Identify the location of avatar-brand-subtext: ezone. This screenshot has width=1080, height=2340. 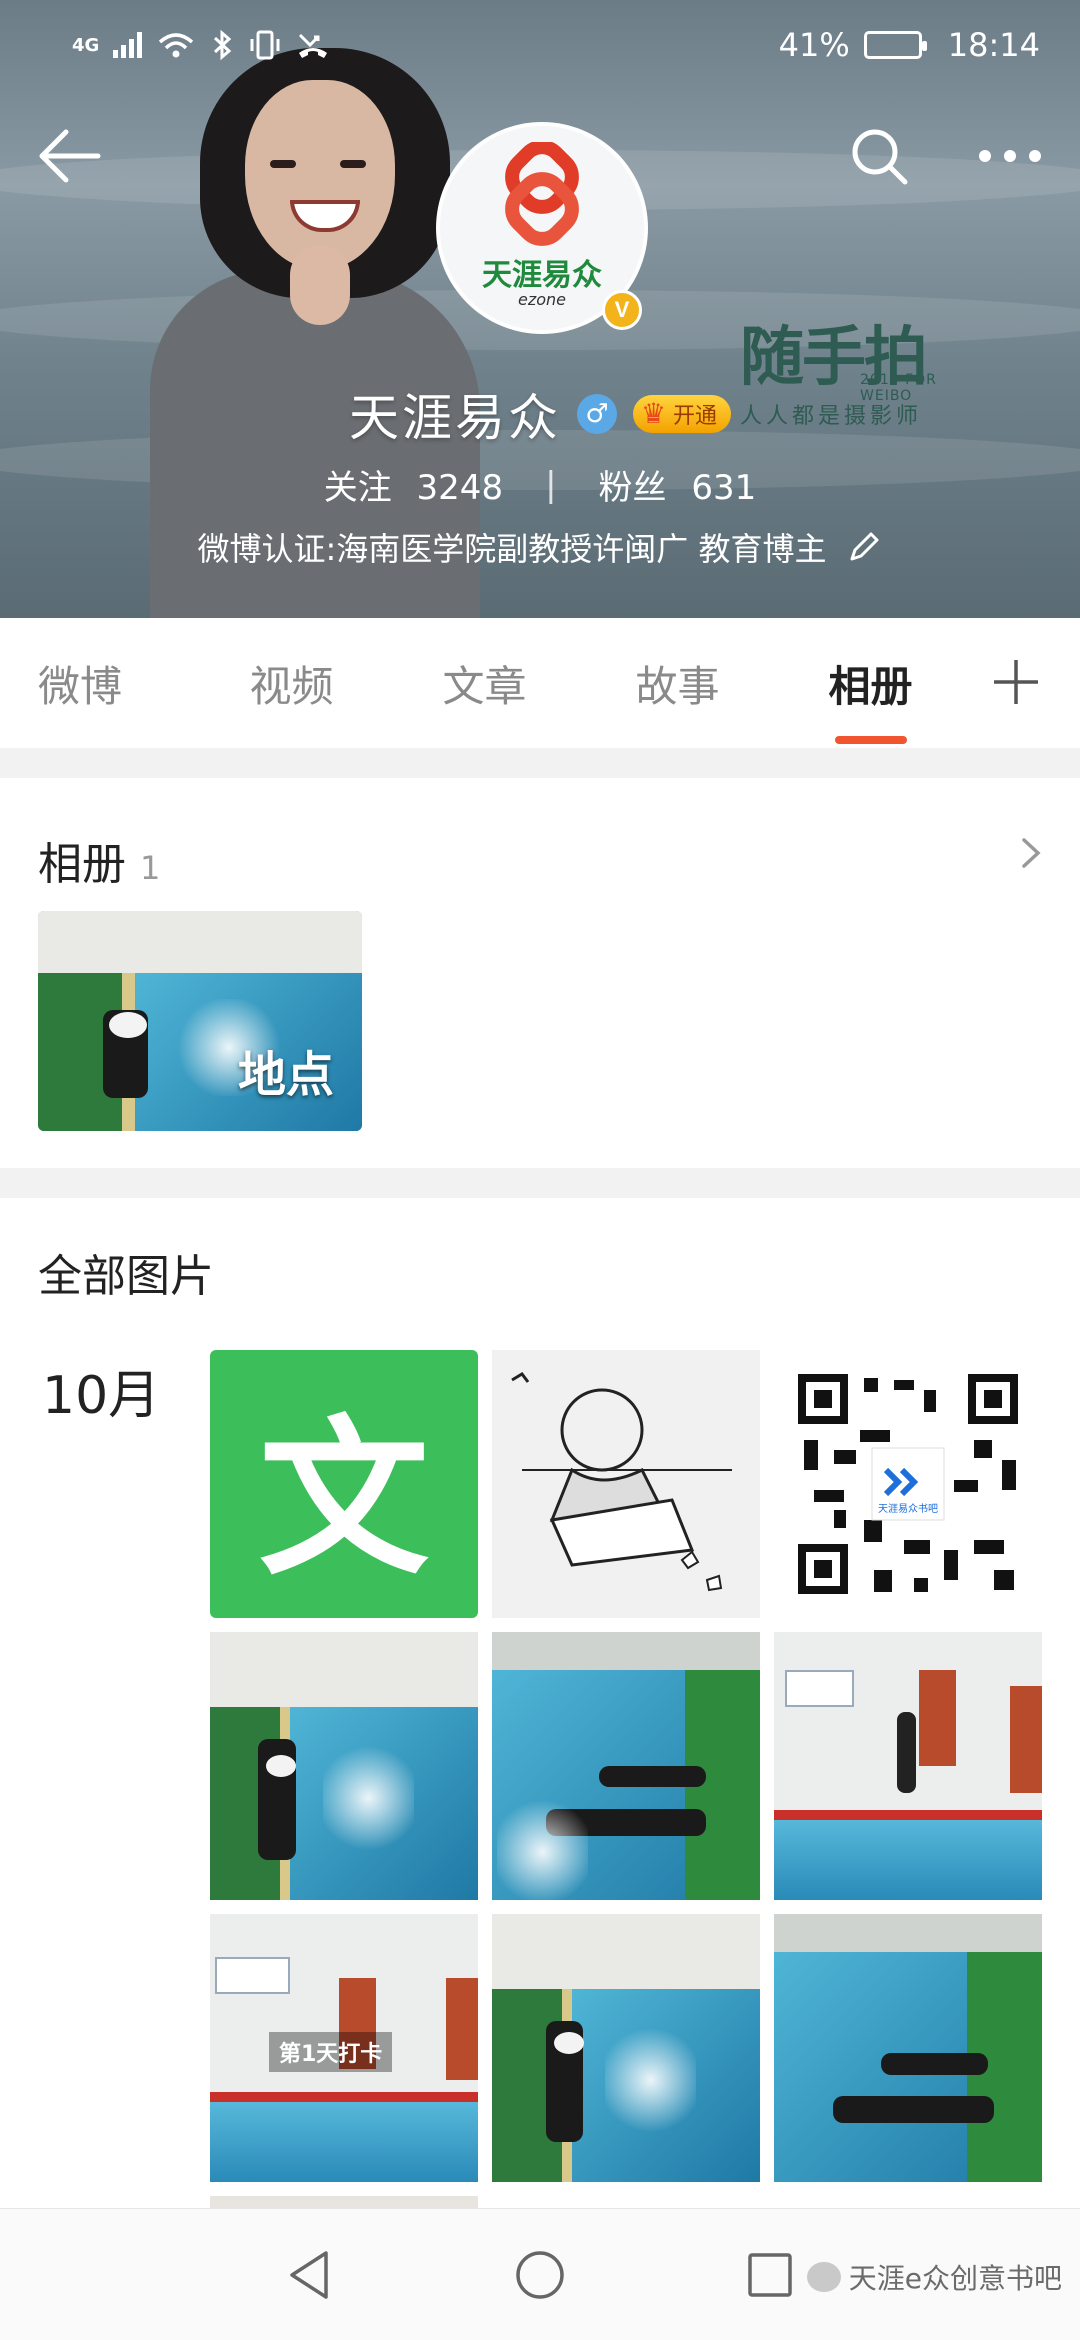
(541, 299).